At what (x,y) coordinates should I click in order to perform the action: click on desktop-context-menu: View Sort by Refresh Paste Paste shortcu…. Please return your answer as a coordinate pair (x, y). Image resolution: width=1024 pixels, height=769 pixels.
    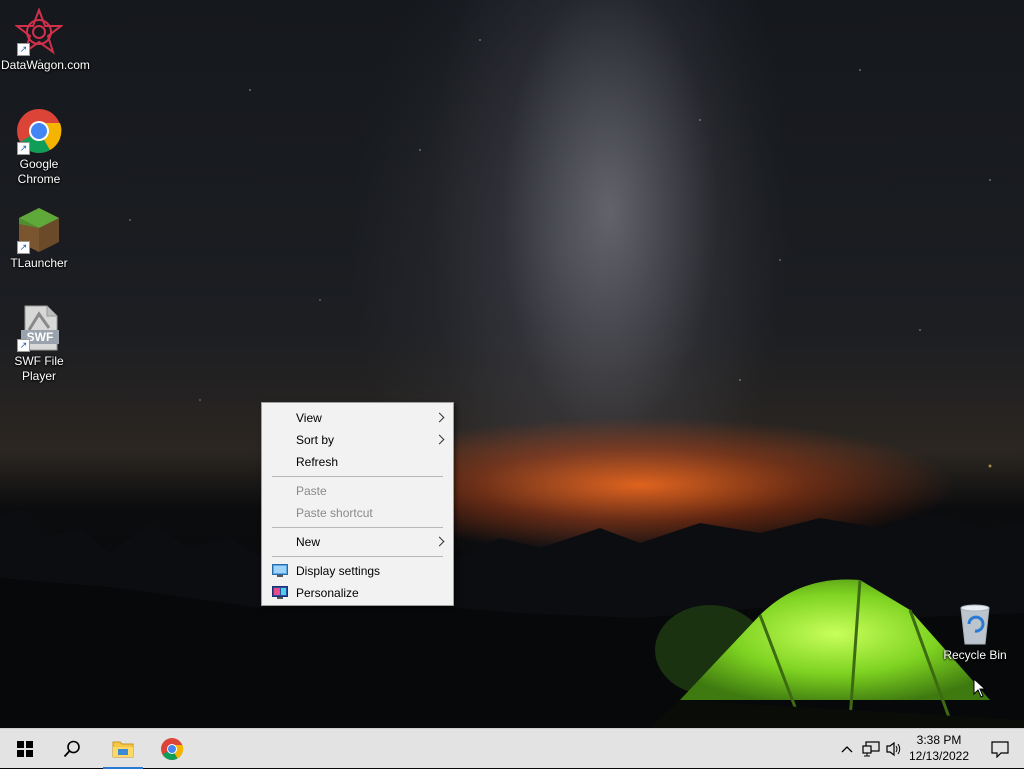
    Looking at the image, I should click on (357, 504).